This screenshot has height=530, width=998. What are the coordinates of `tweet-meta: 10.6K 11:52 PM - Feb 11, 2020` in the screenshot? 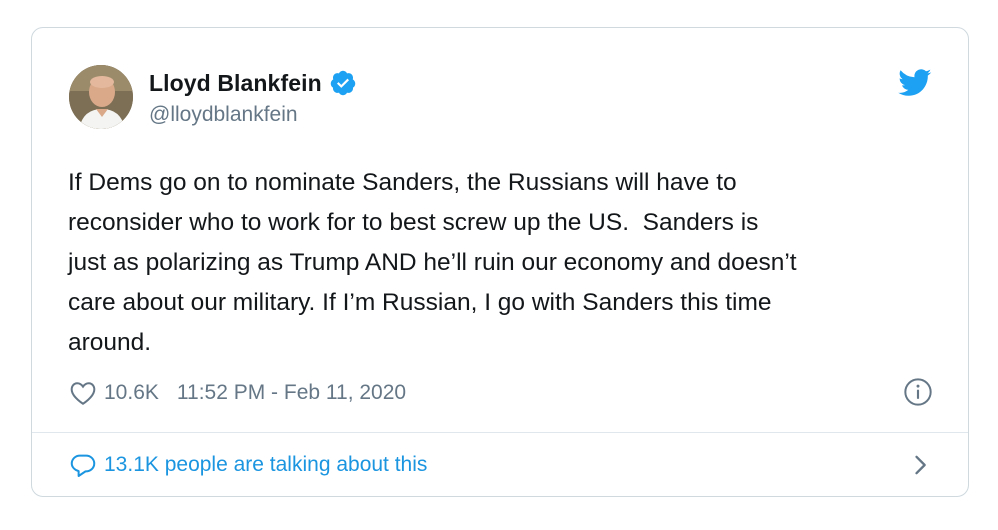 It's located at (501, 393).